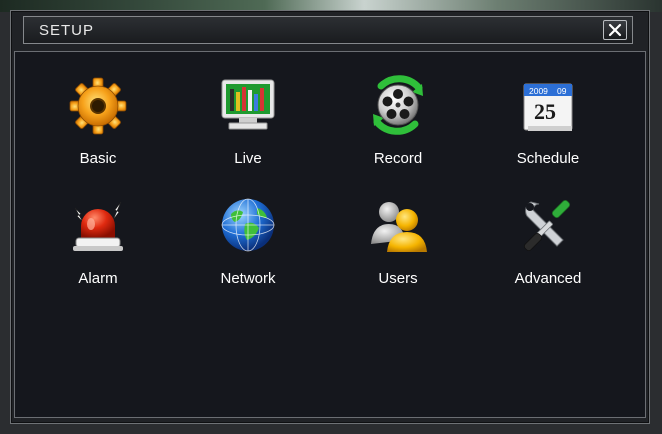 The height and width of the screenshot is (434, 662). I want to click on close-button, so click(615, 30).